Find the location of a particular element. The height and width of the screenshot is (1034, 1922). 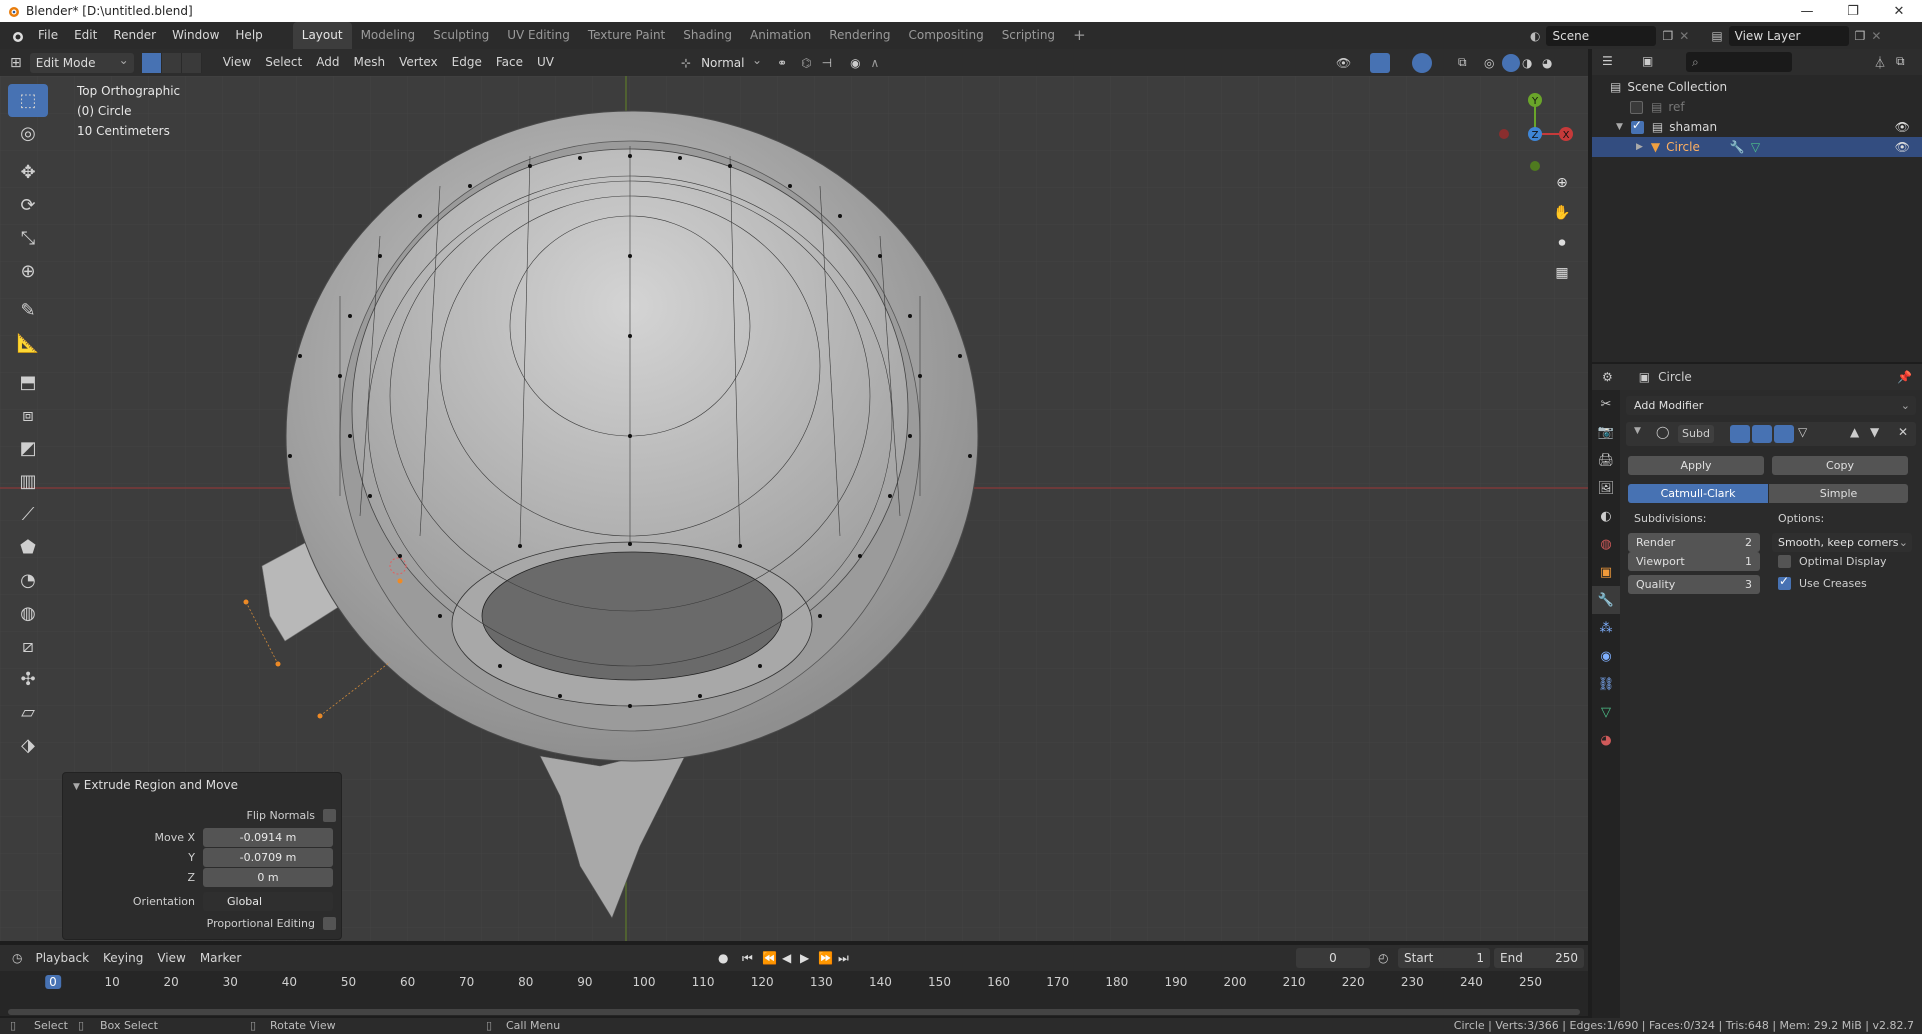

maximize-button: ❐ is located at coordinates (1853, 11).